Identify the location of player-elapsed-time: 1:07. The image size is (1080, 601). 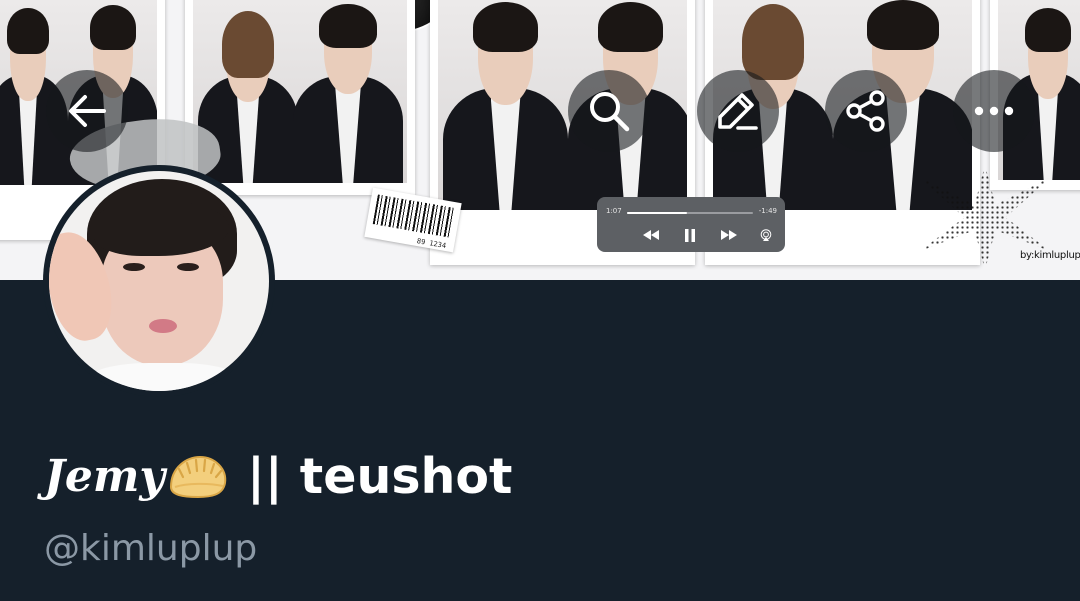
(614, 211).